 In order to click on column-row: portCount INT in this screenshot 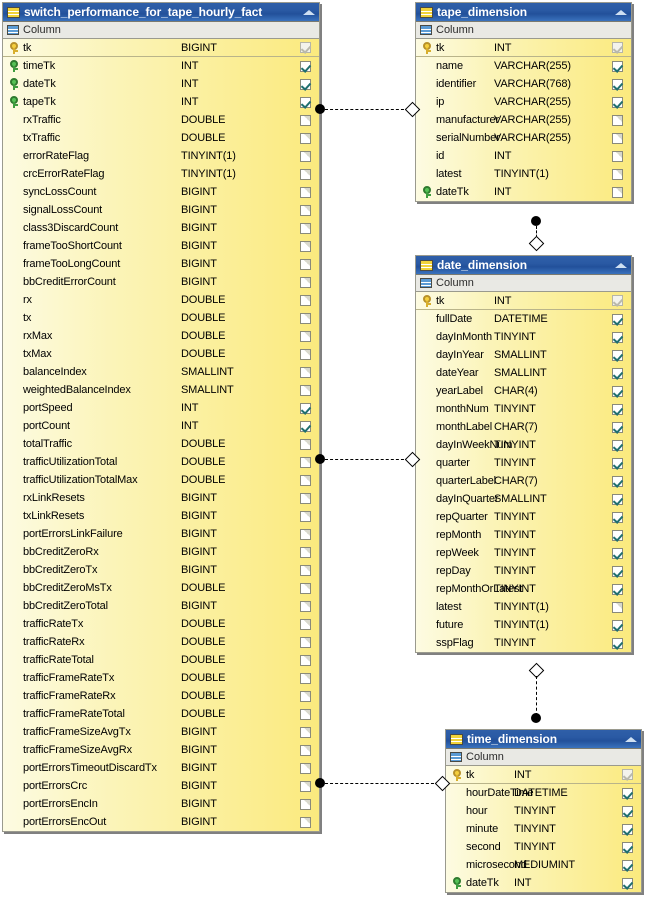, I will do `click(161, 426)`.